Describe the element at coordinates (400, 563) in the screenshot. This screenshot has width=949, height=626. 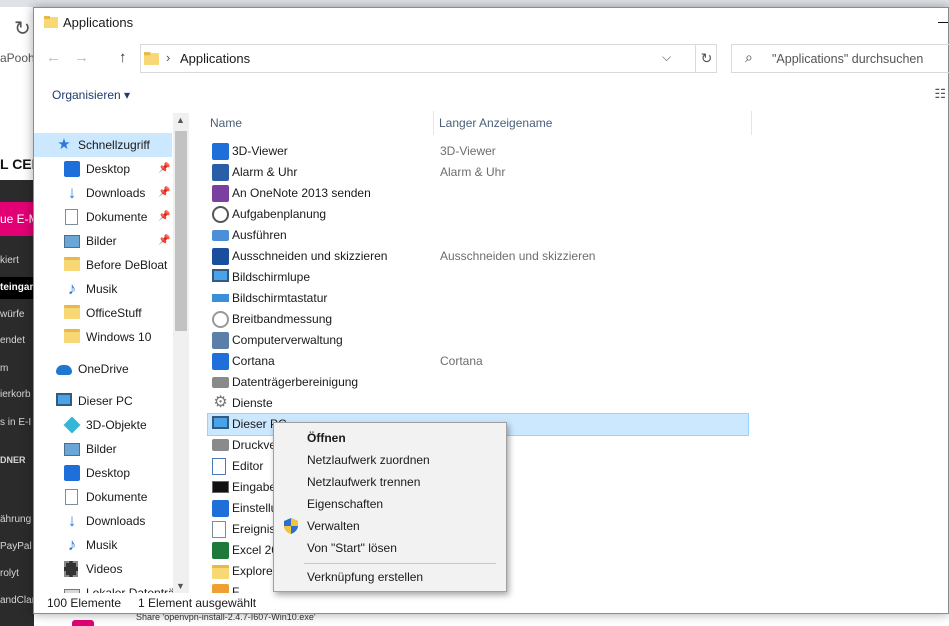
I see `menu-separator` at that location.